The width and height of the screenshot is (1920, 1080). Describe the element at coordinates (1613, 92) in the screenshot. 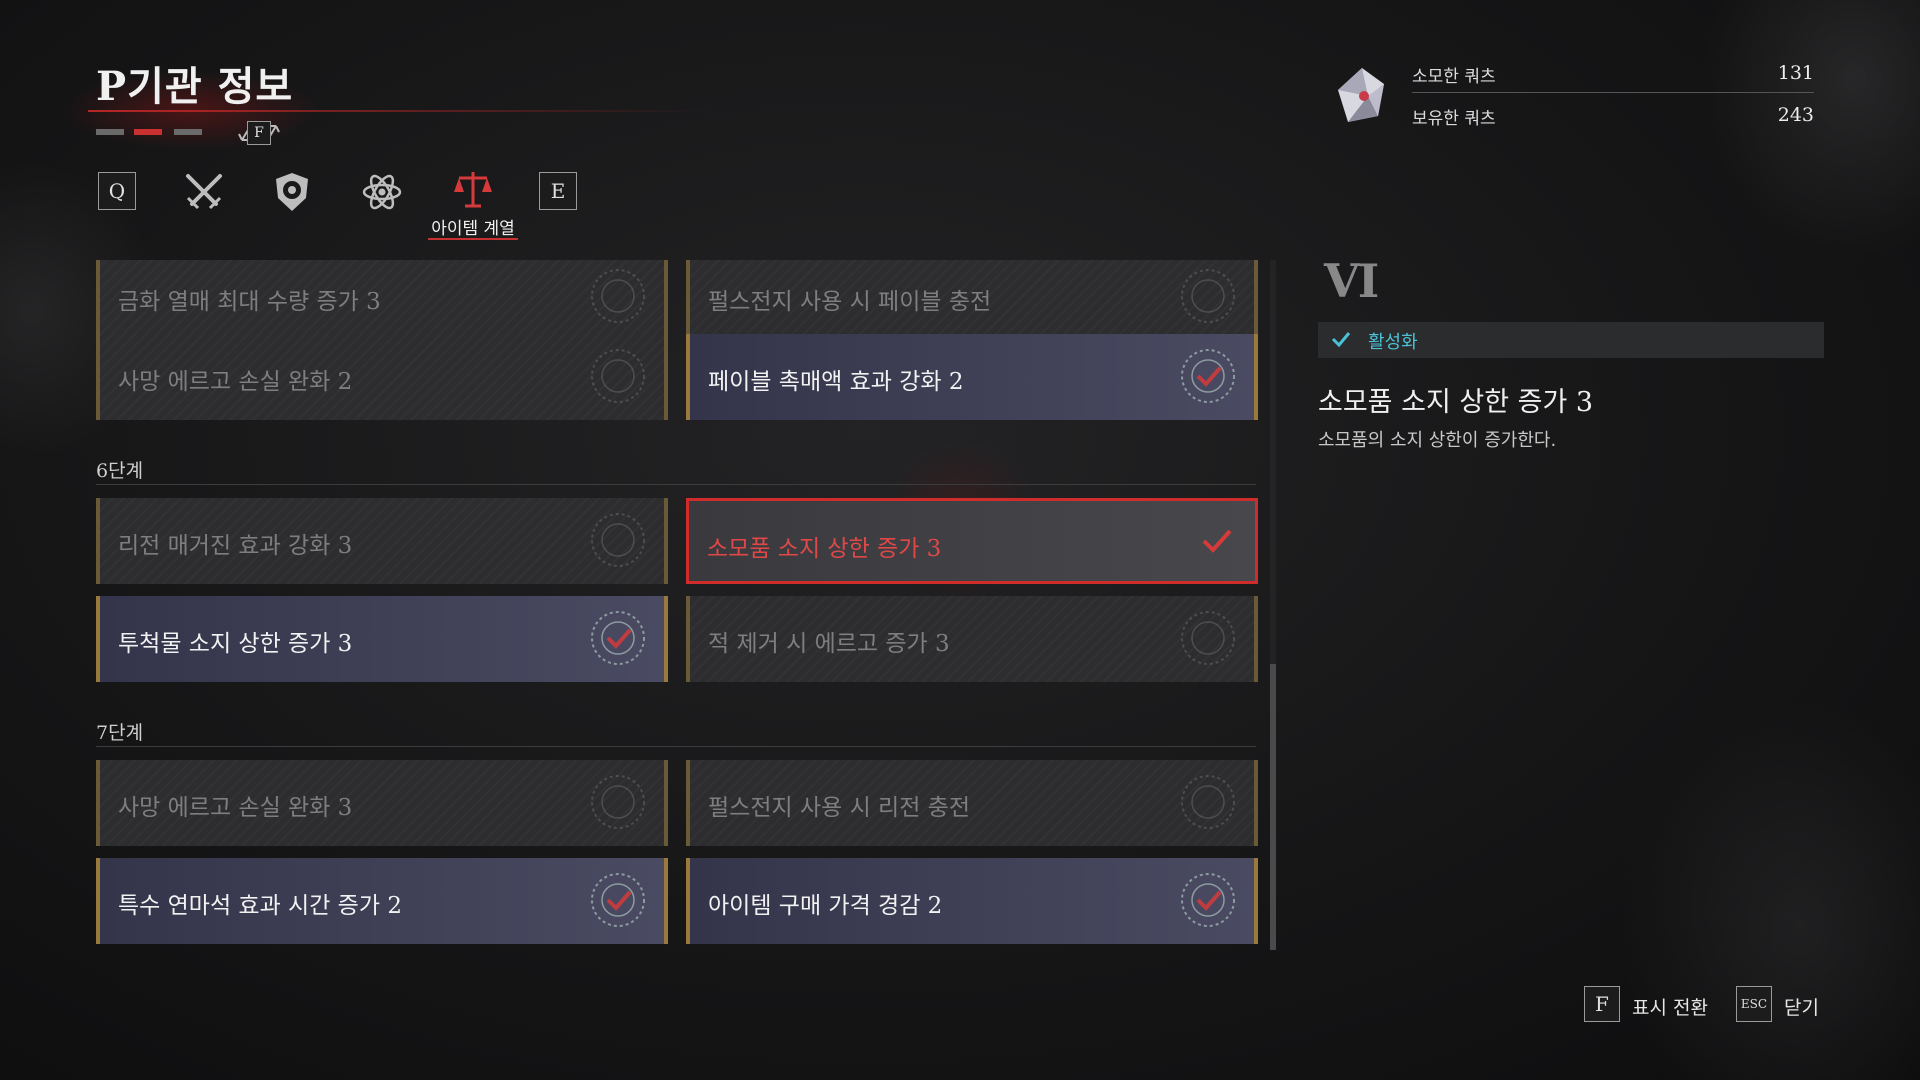

I see `resource-divider` at that location.